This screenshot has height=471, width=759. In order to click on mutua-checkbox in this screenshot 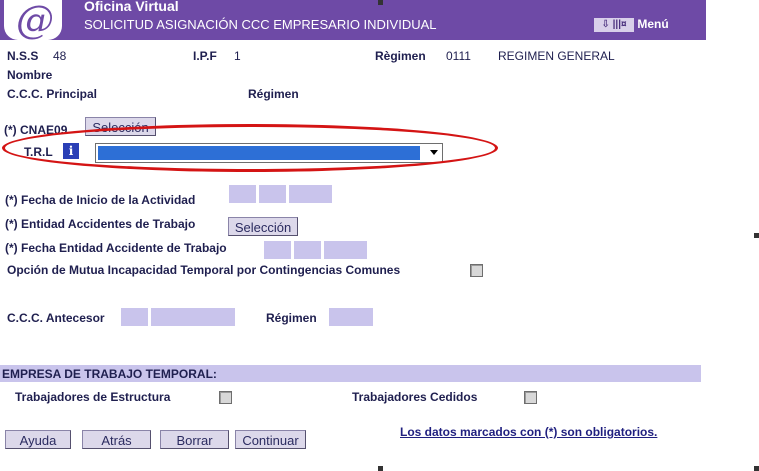, I will do `click(476, 270)`.